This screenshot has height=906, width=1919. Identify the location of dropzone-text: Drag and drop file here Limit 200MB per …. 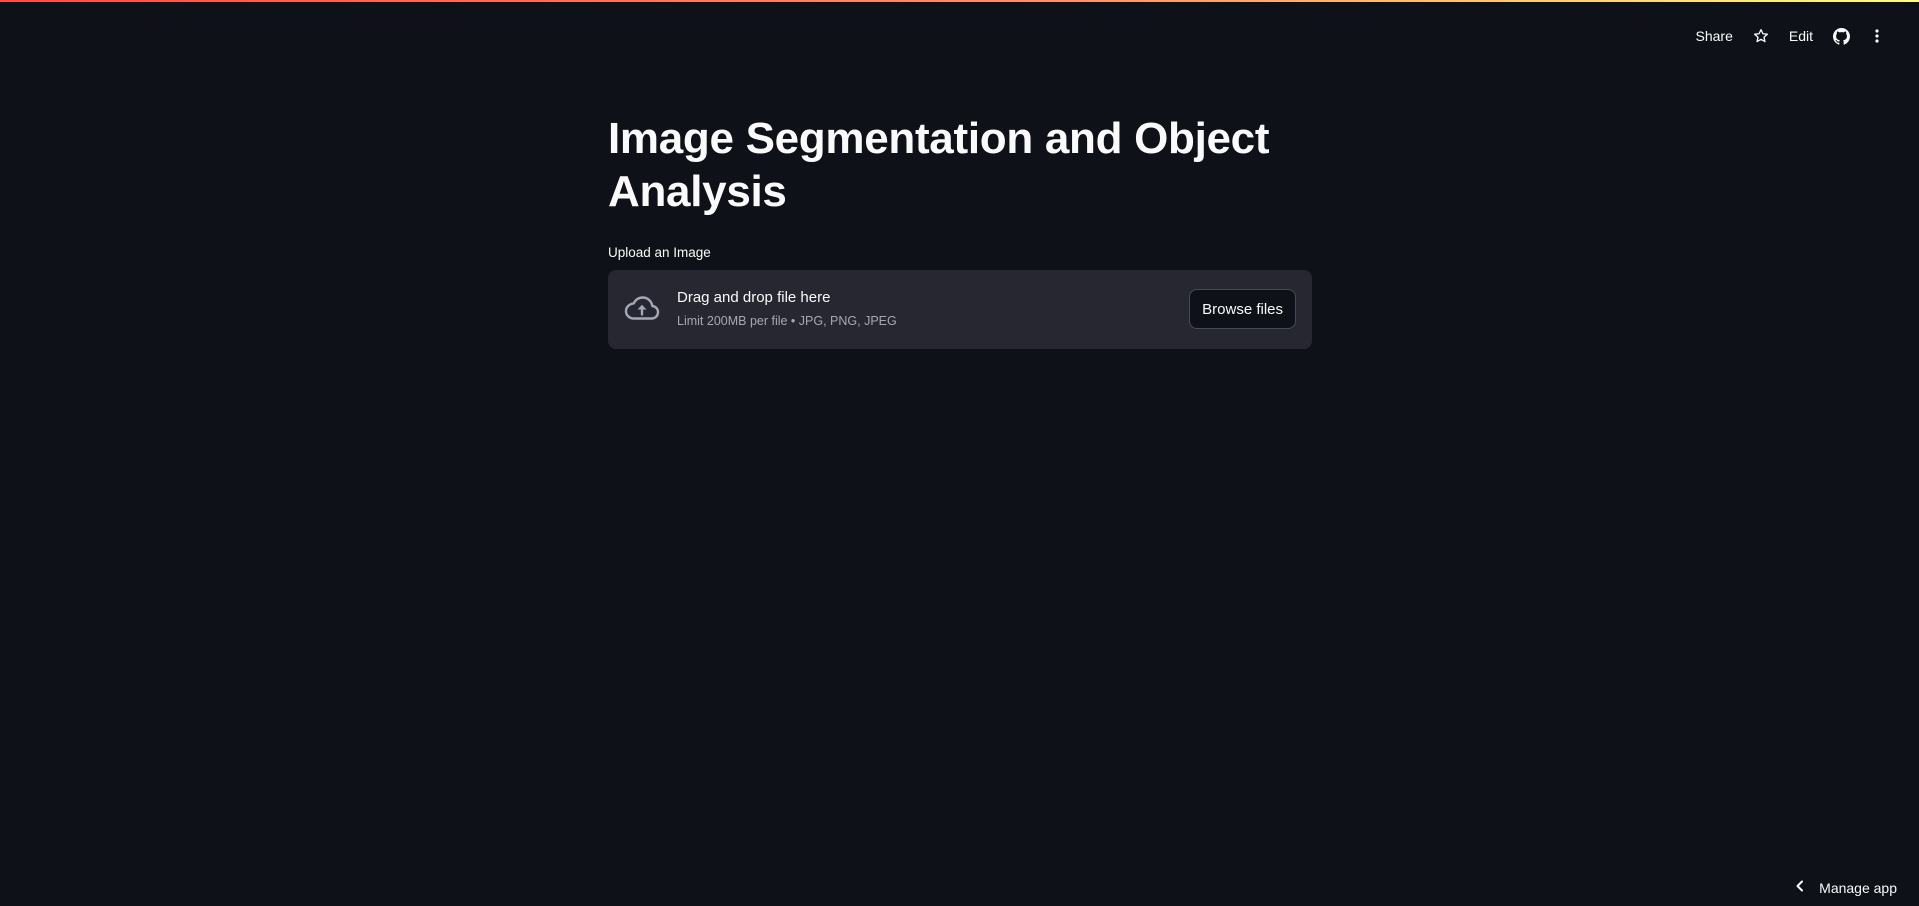
(787, 309).